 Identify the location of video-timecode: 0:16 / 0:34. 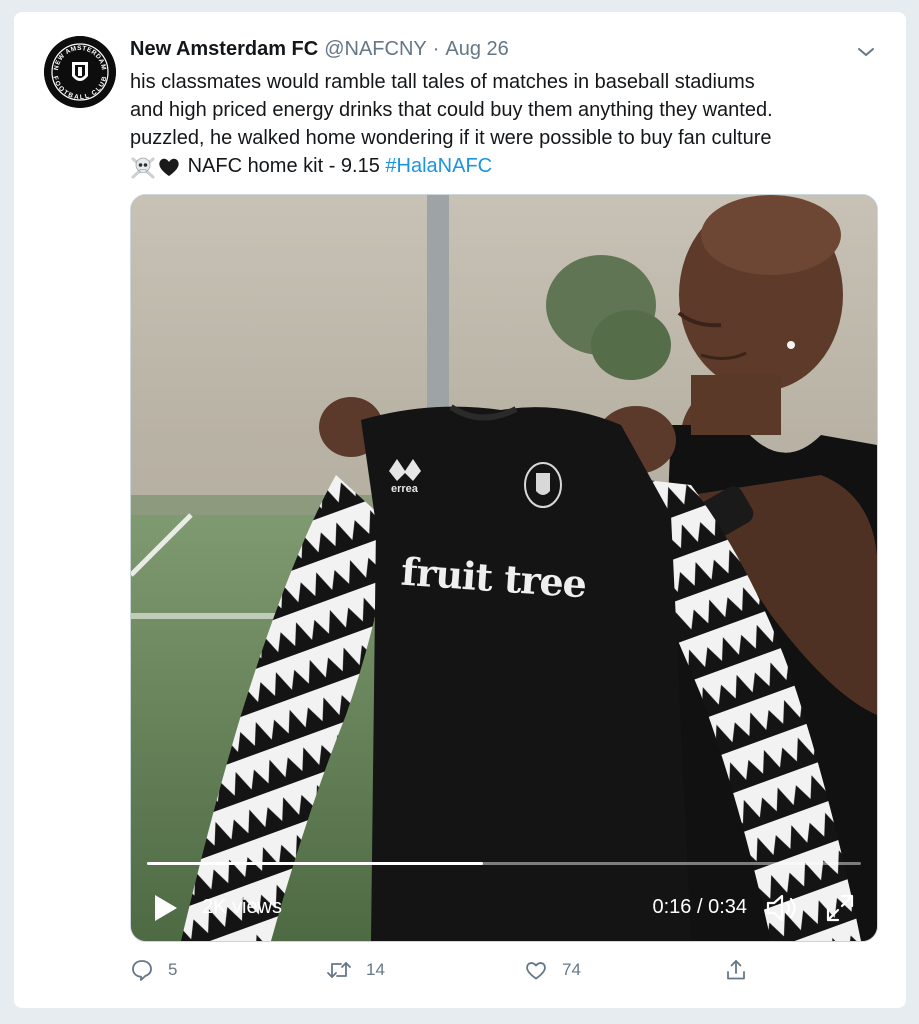
(699, 907).